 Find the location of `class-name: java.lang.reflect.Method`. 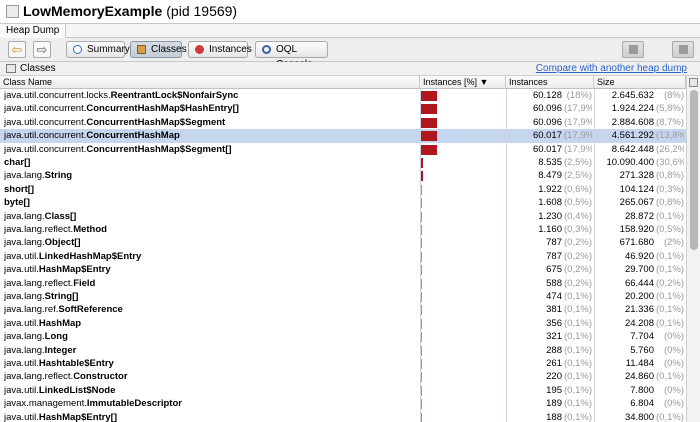

class-name: java.lang.reflect.Method is located at coordinates (210, 229).